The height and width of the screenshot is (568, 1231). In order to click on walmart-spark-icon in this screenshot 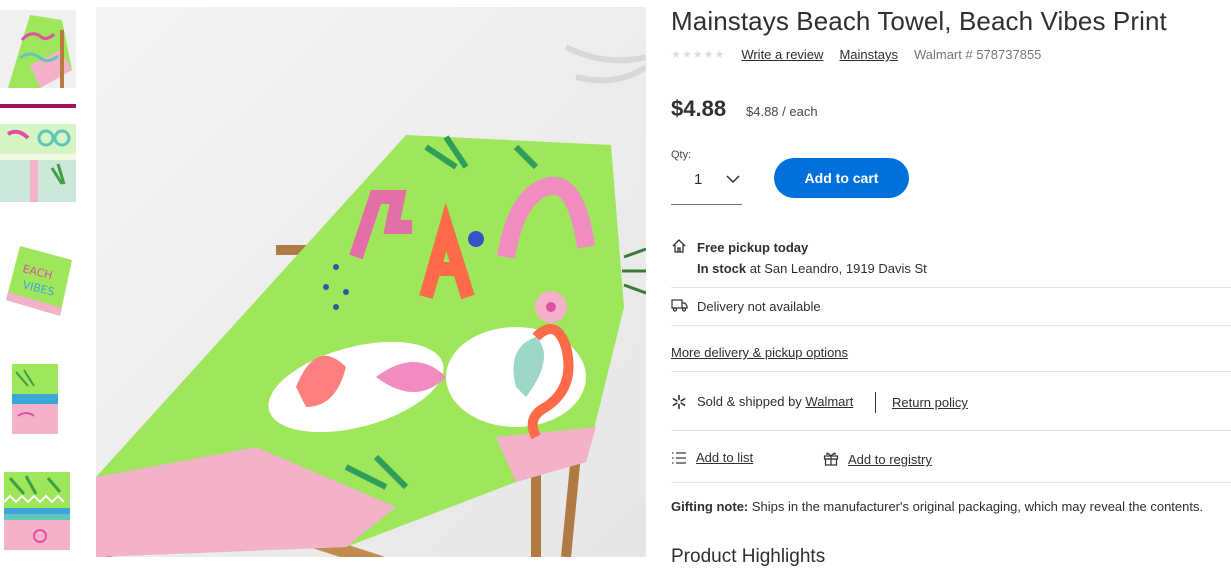, I will do `click(679, 402)`.